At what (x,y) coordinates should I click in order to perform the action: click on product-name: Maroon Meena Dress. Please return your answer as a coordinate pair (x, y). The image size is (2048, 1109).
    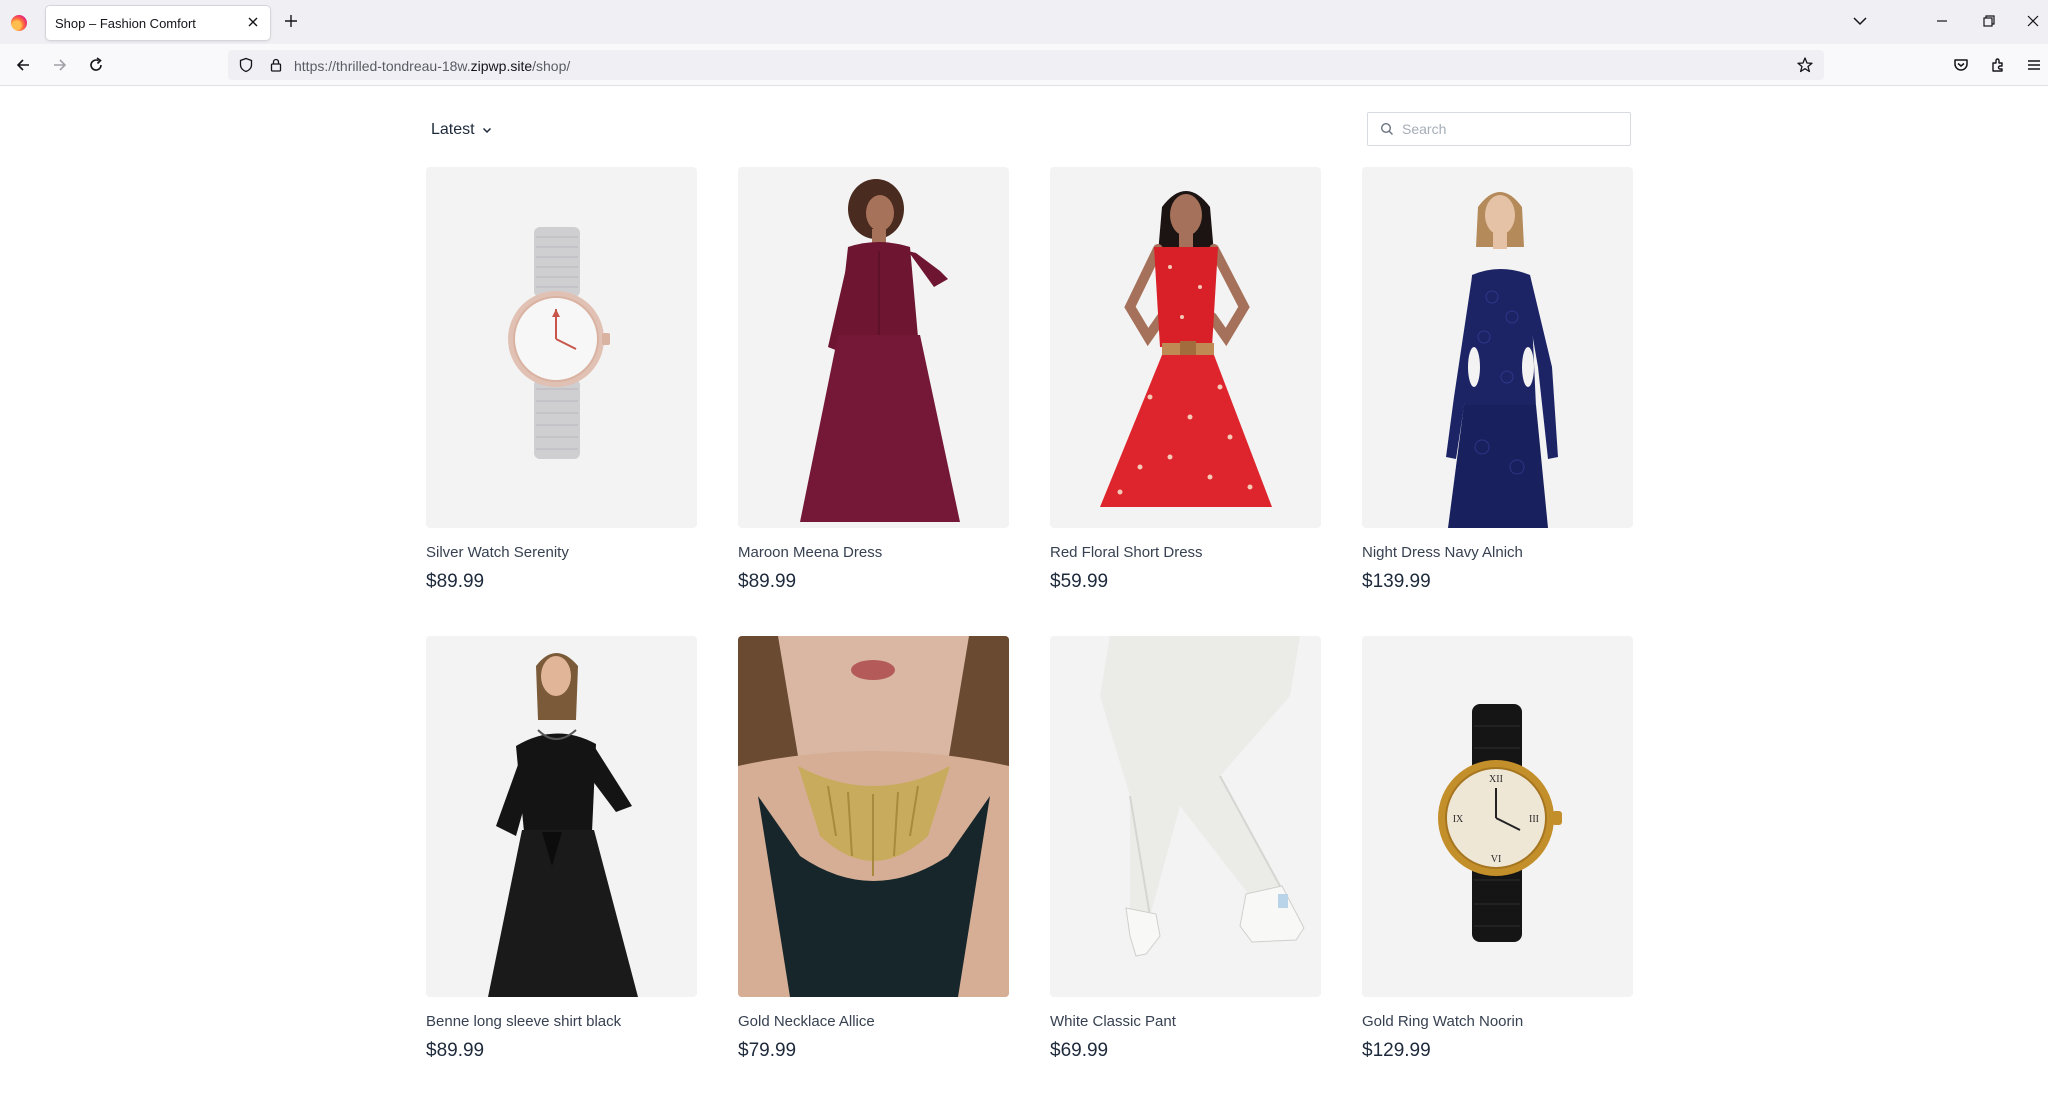
    Looking at the image, I should click on (873, 552).